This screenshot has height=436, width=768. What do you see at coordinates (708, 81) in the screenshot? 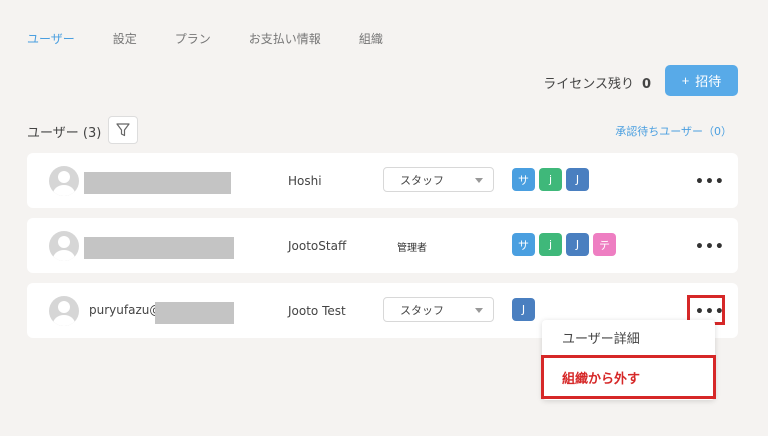
I see `invite-label: 招待` at bounding box center [708, 81].